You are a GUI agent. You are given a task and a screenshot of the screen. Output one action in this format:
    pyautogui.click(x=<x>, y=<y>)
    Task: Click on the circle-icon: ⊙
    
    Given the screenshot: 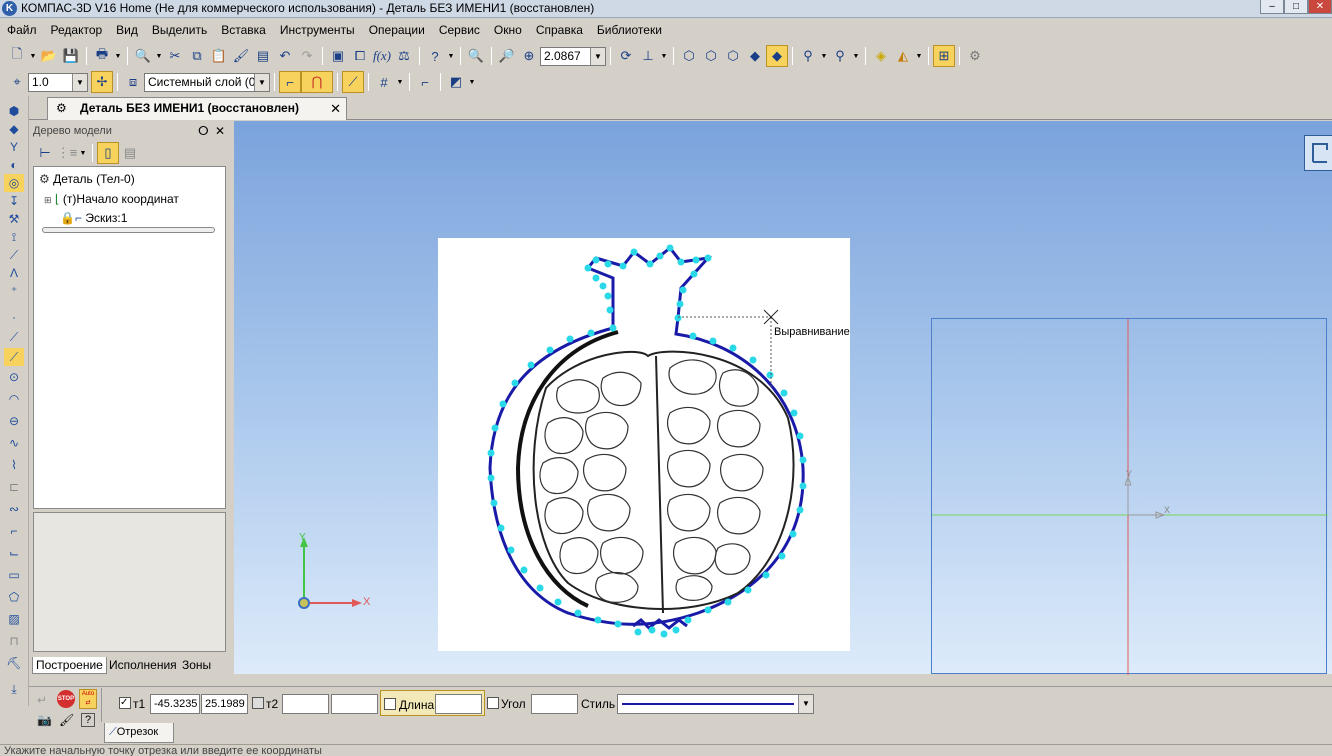 What is the action you would take?
    pyautogui.click(x=14, y=377)
    